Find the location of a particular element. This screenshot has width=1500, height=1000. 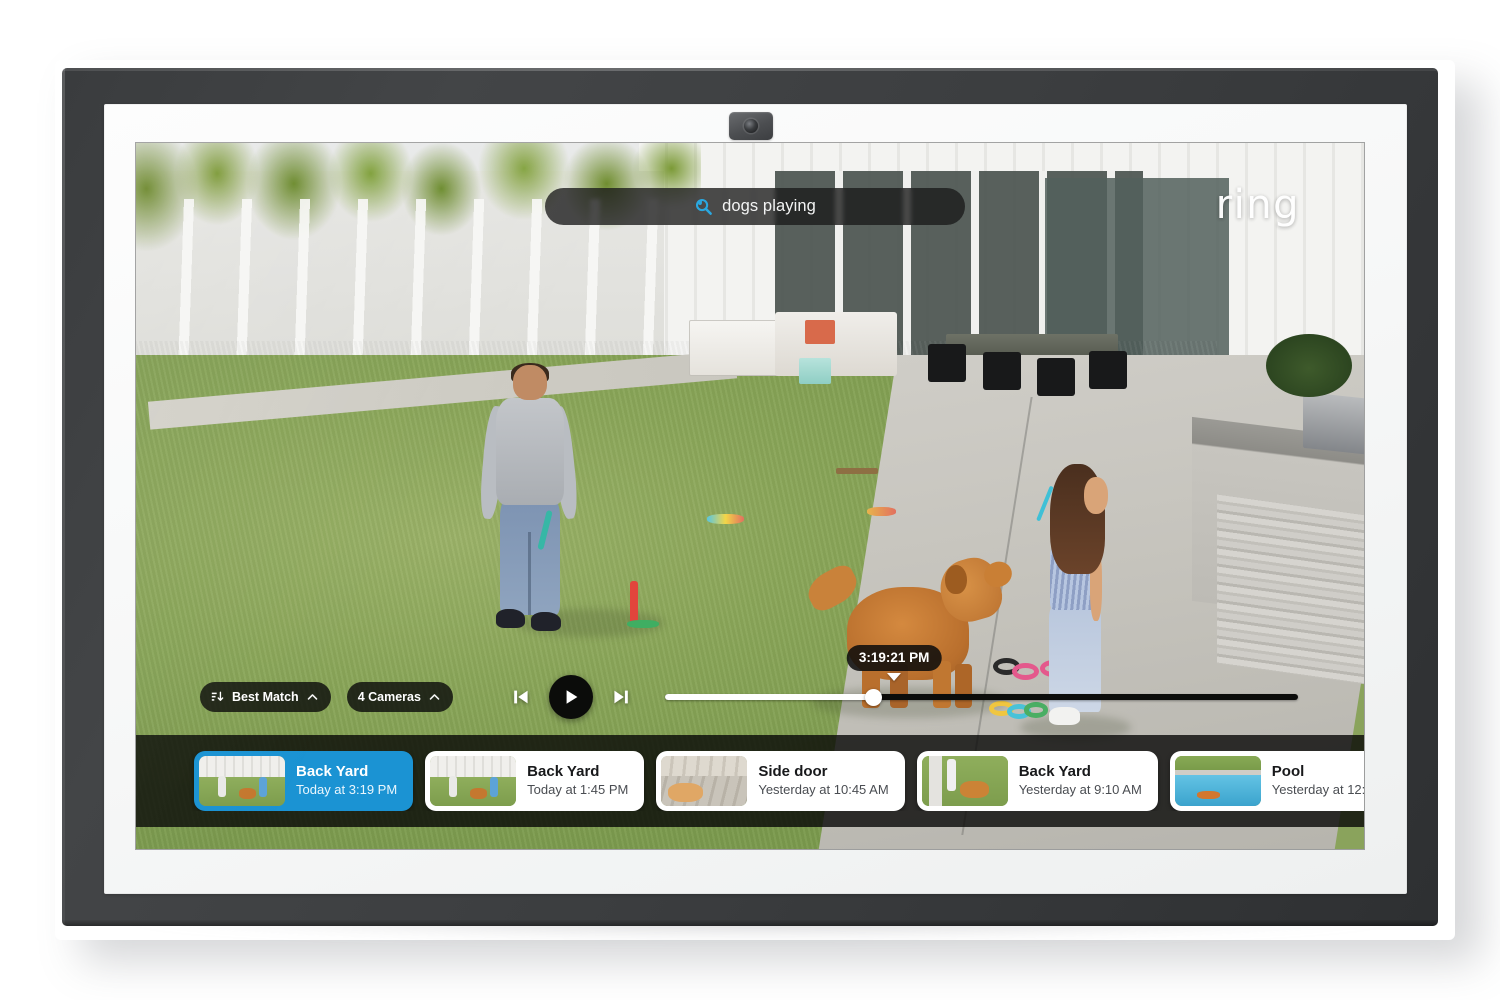

next-event-button is located at coordinates (621, 697).